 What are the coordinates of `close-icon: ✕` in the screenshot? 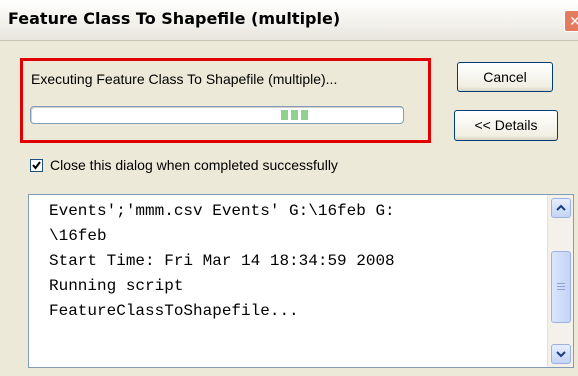 It's located at (571, 21).